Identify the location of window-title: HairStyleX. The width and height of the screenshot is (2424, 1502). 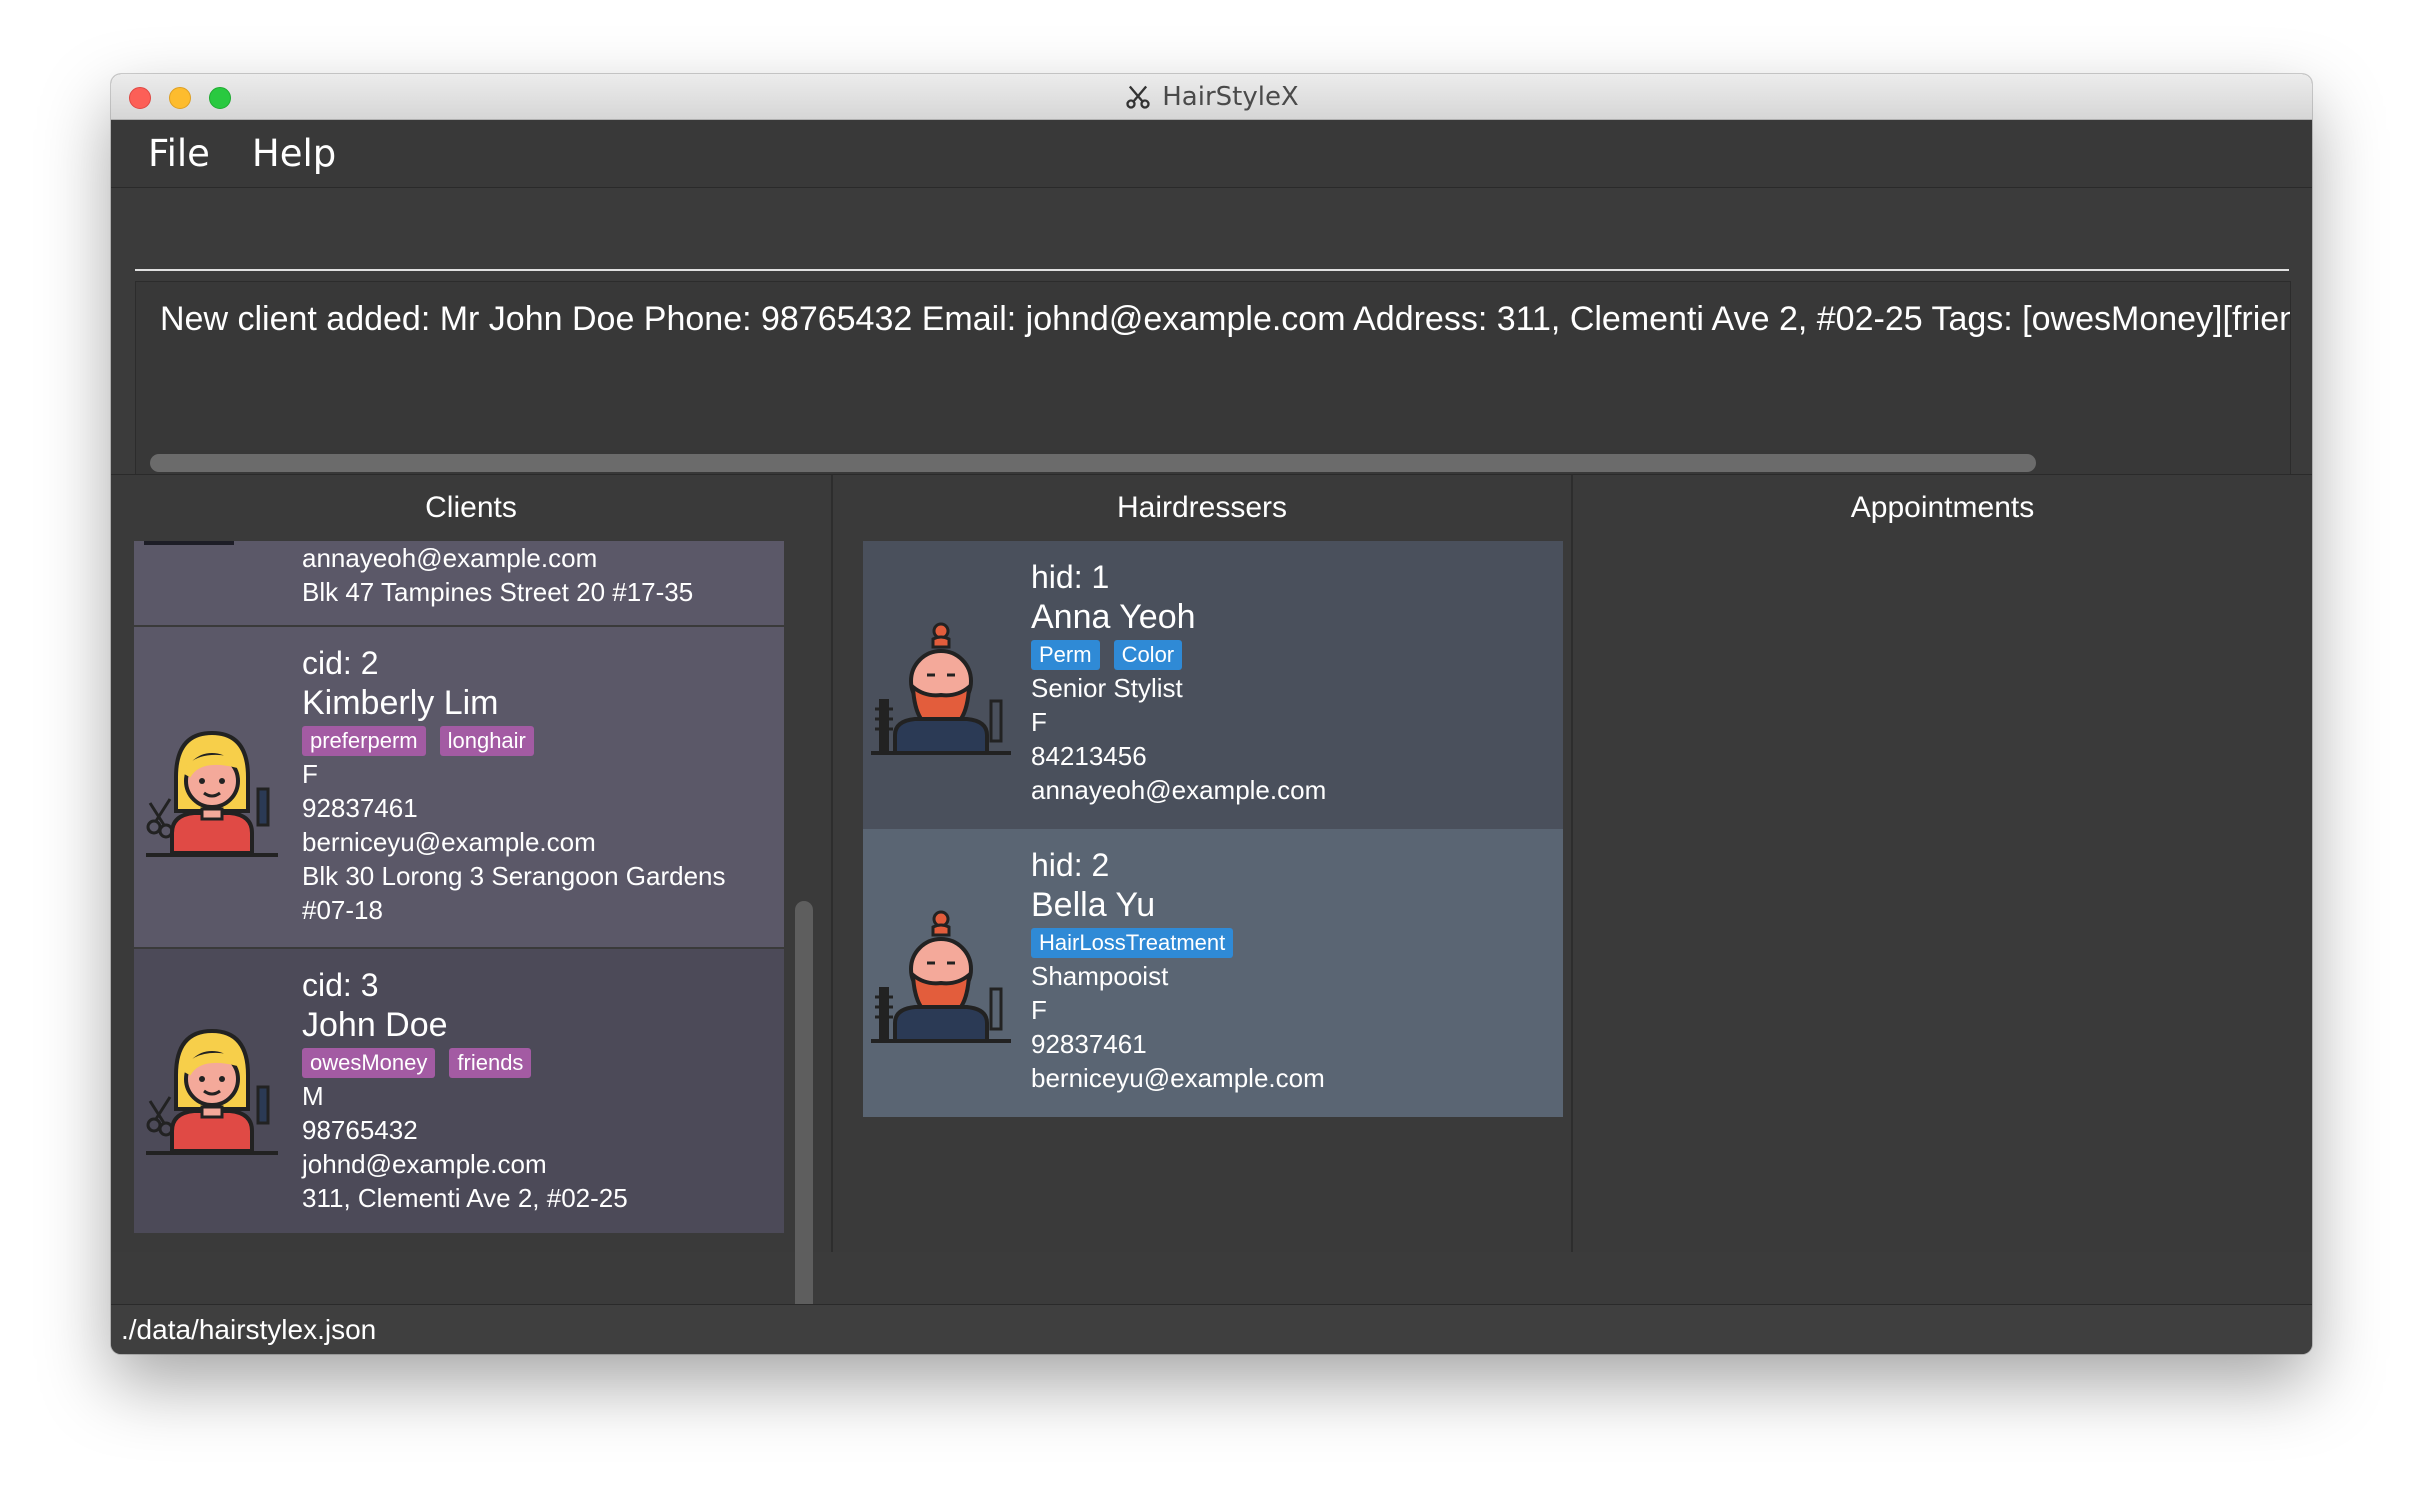
(1211, 97).